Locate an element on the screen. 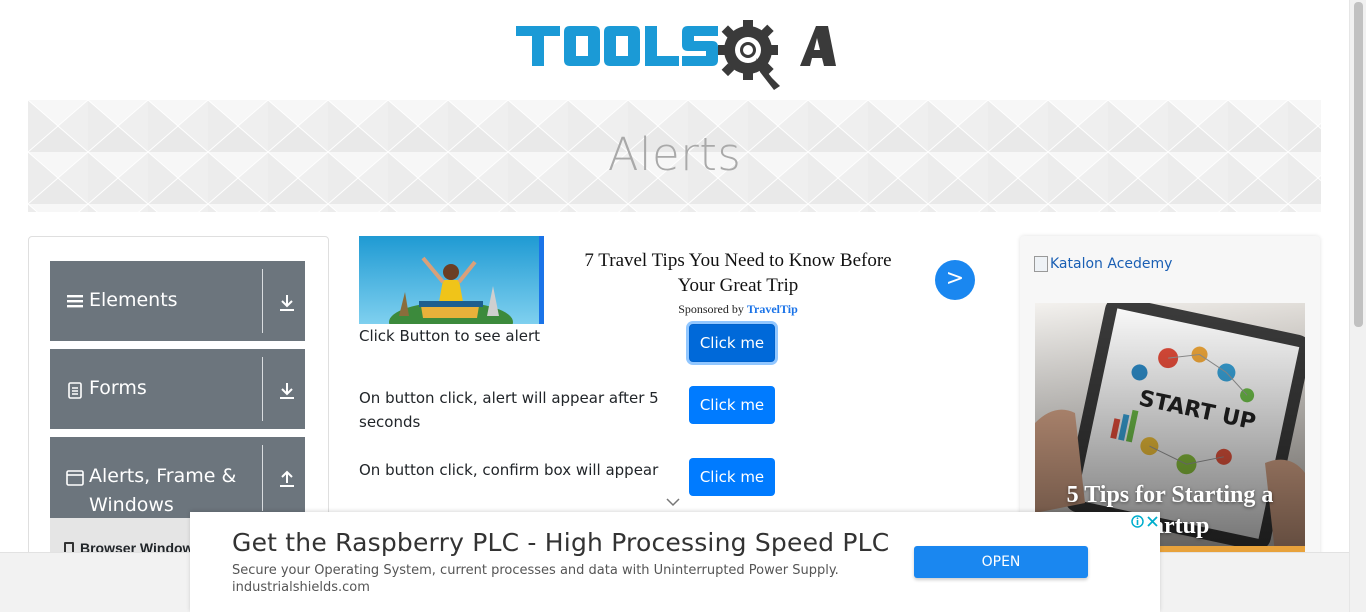 This screenshot has height=612, width=1366. vertical-scrollbar is located at coordinates (1357, 306).